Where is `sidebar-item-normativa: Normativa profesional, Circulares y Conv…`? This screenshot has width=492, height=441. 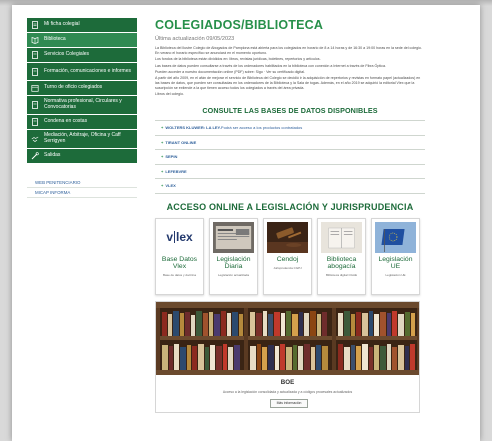 sidebar-item-normativa: Normativa profesional, Circulares y Conv… is located at coordinates (82, 105).